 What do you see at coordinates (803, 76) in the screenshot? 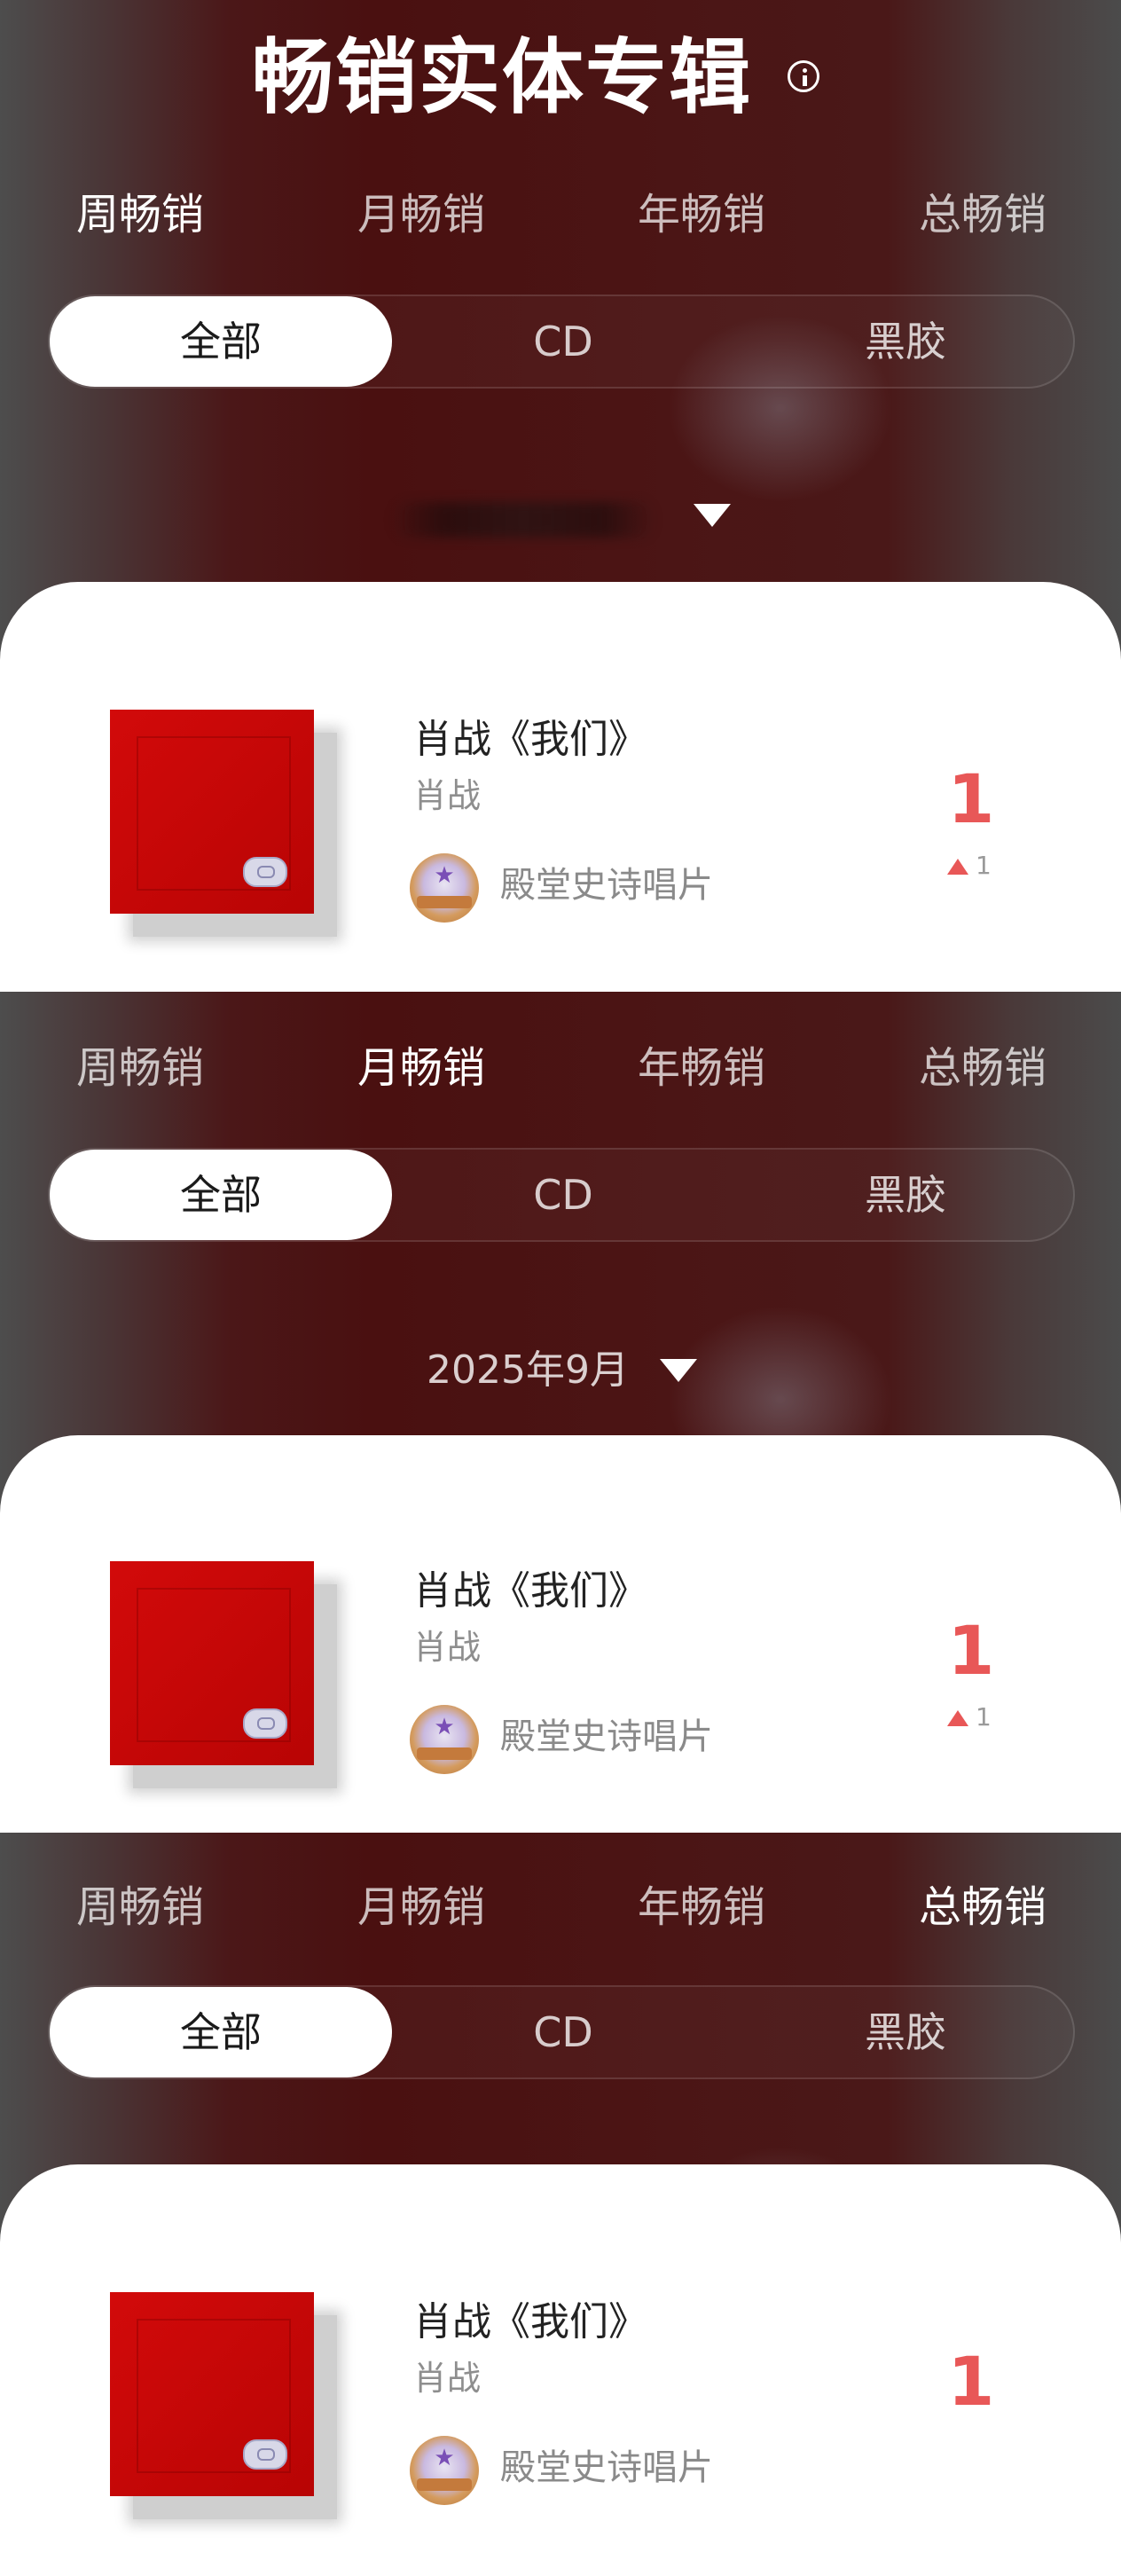
I see `info-icon` at bounding box center [803, 76].